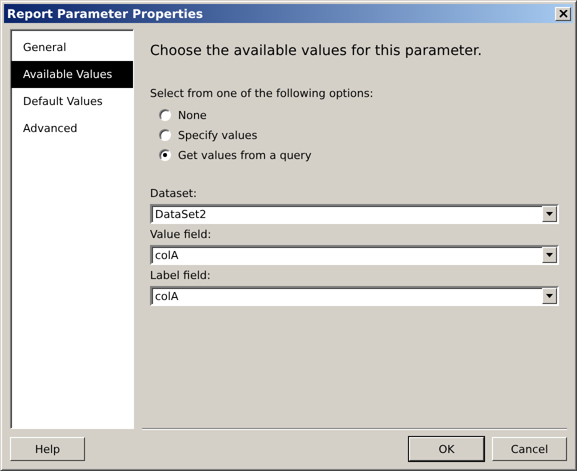 The height and width of the screenshot is (471, 577). Describe the element at coordinates (245, 155) in the screenshot. I see `radio-label: Get values from a query` at that location.